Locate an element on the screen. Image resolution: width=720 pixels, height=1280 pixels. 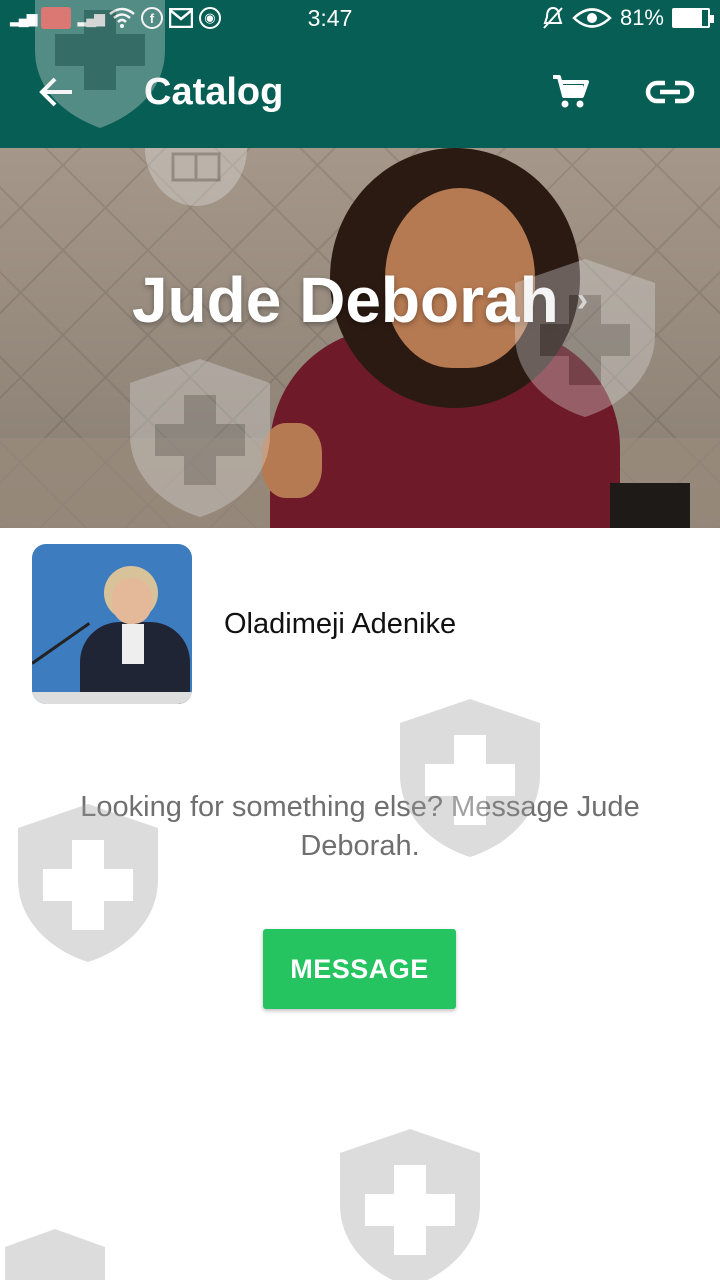
cart-button is located at coordinates (570, 92).